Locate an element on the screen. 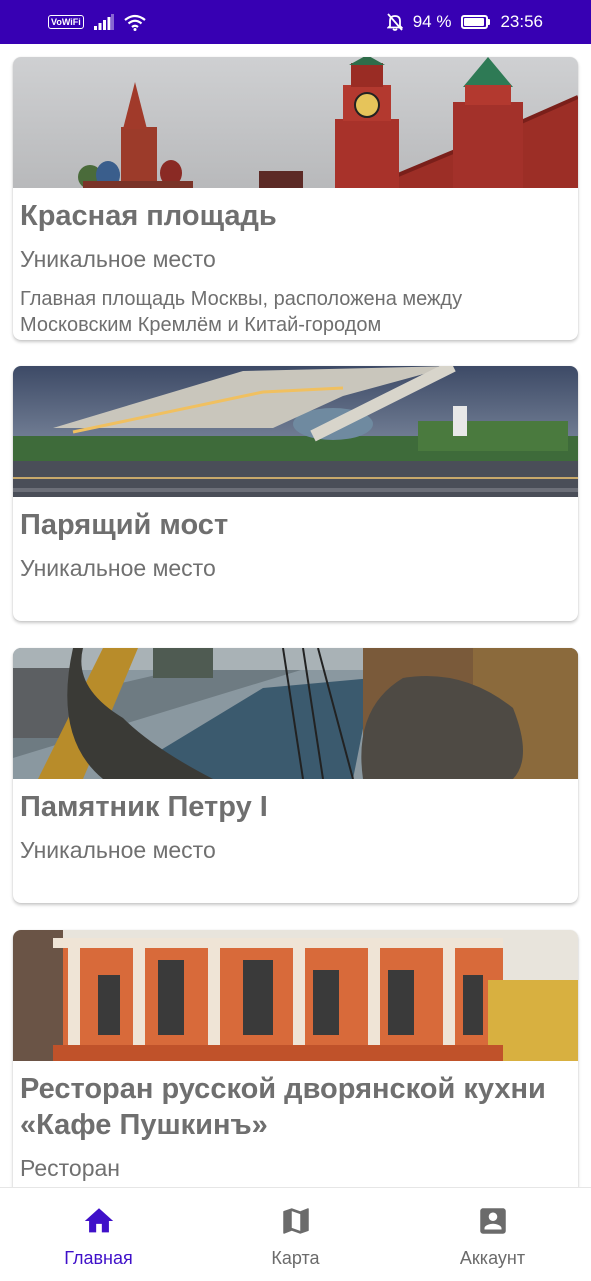 The width and height of the screenshot is (591, 1281). place-title: Парящий мост is located at coordinates (124, 525).